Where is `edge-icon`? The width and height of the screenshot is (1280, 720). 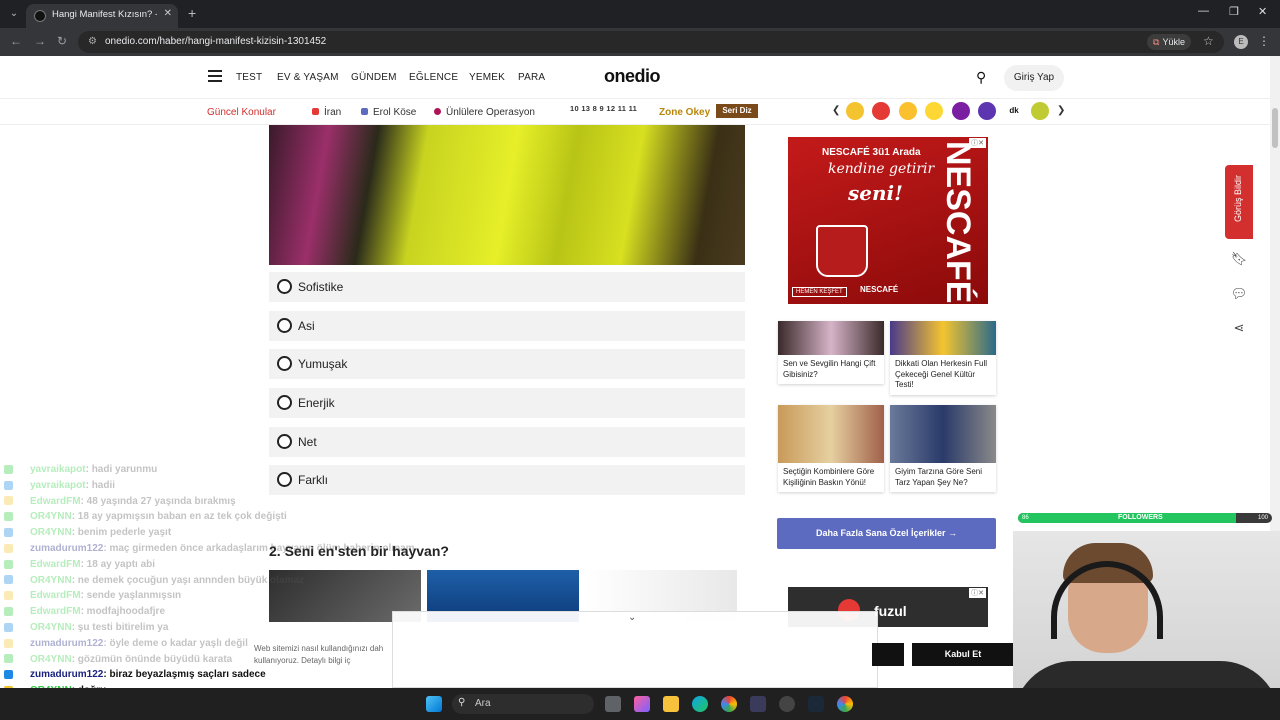
edge-icon is located at coordinates (700, 704).